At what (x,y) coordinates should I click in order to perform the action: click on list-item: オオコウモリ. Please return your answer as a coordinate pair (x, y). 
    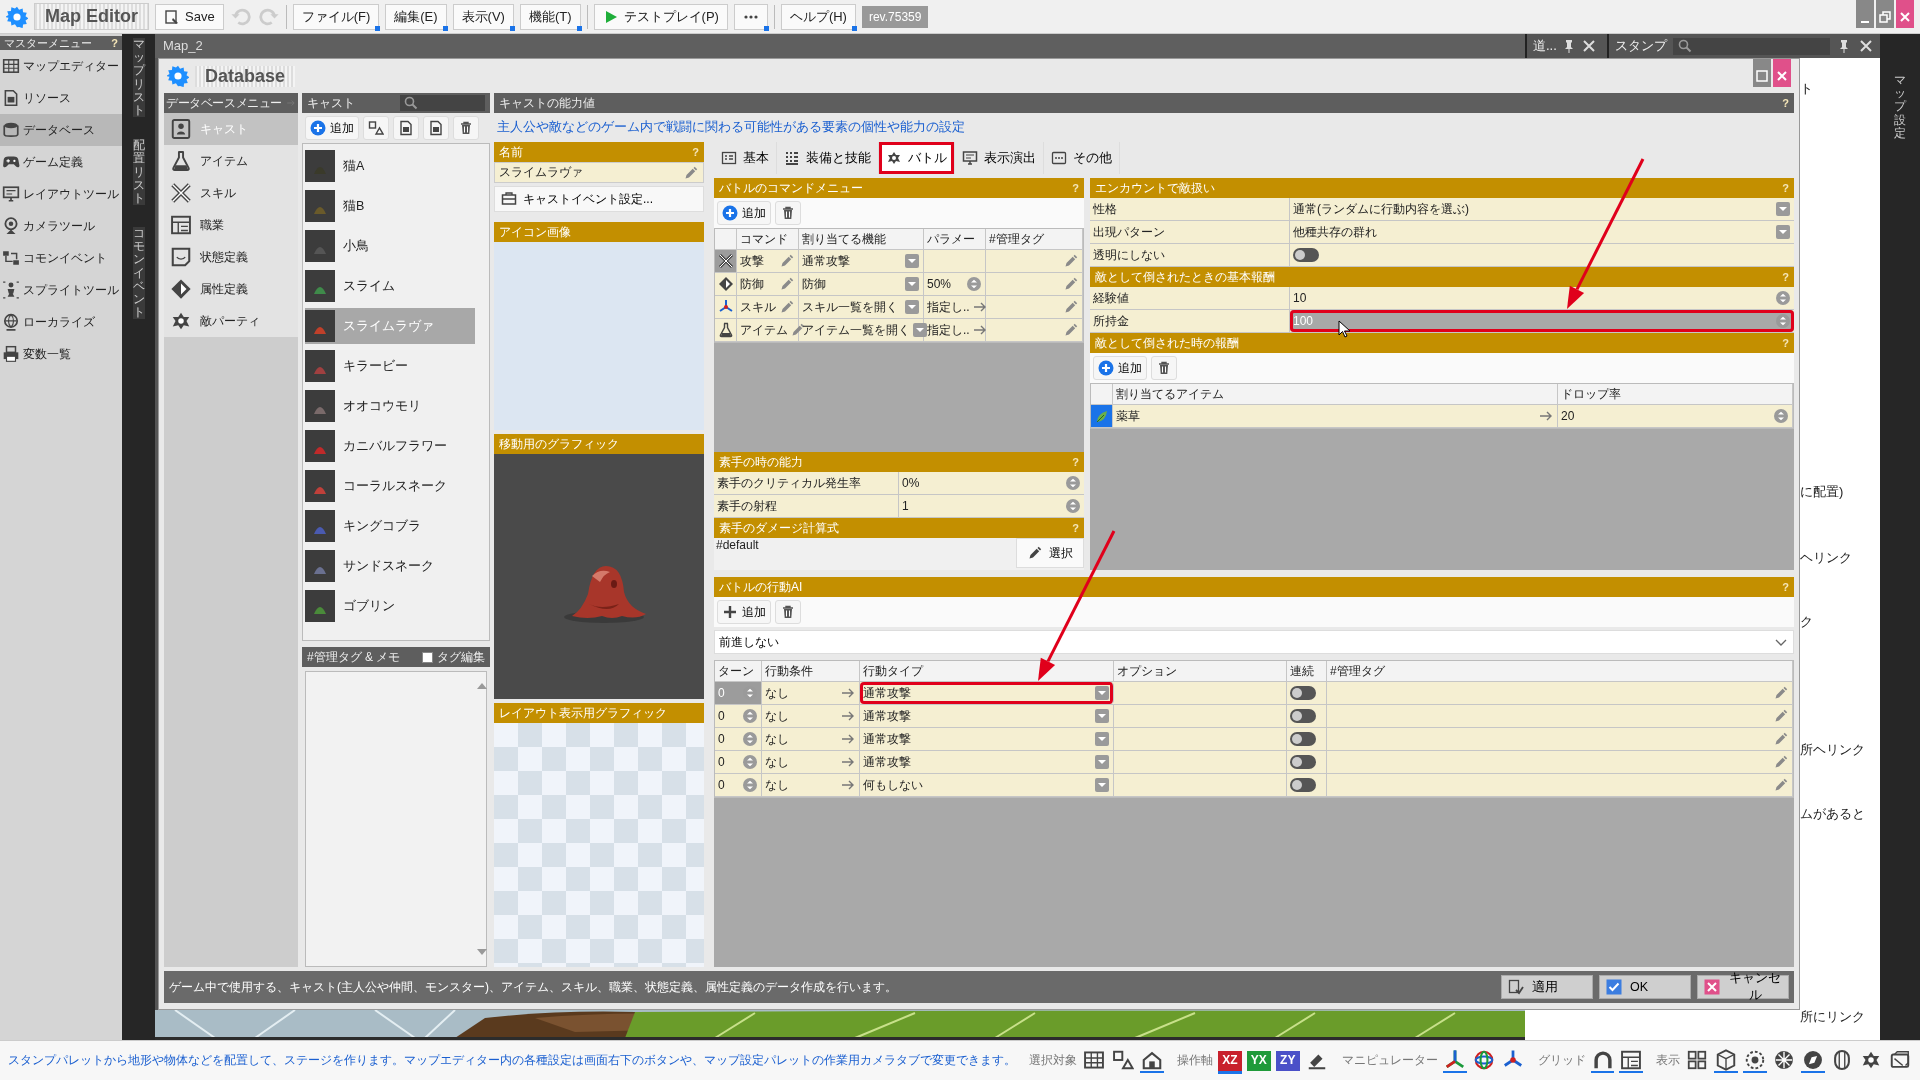
    Looking at the image, I should click on (390, 406).